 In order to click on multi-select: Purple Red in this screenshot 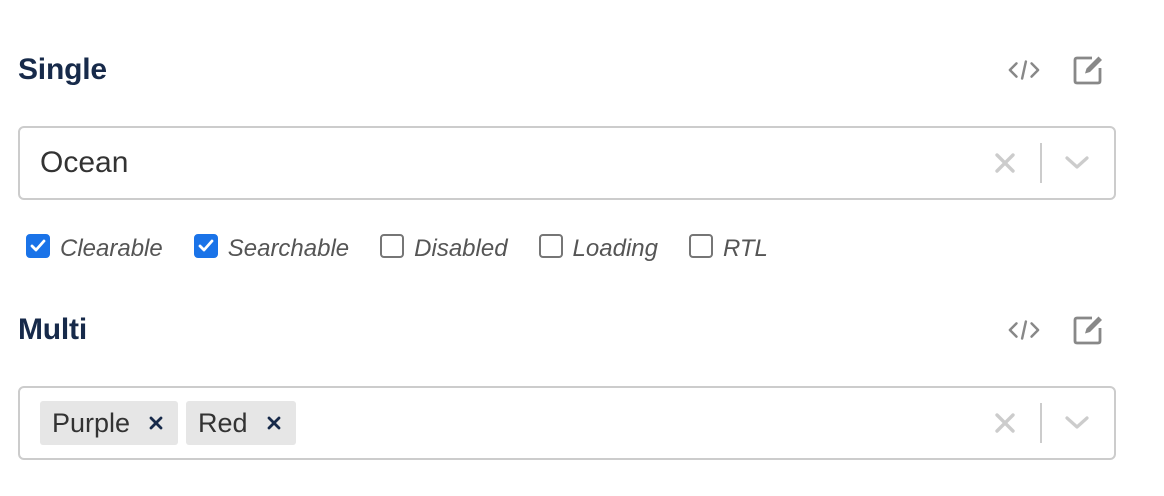, I will do `click(567, 423)`.